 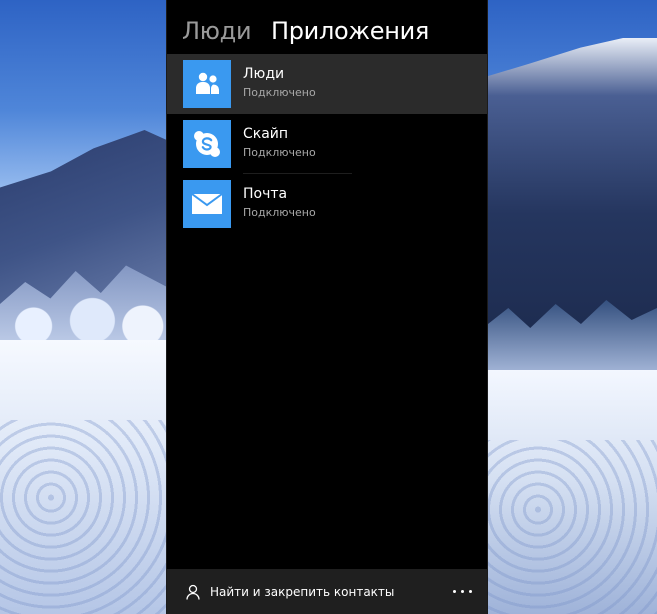 What do you see at coordinates (207, 144) in the screenshot?
I see `skype-icon` at bounding box center [207, 144].